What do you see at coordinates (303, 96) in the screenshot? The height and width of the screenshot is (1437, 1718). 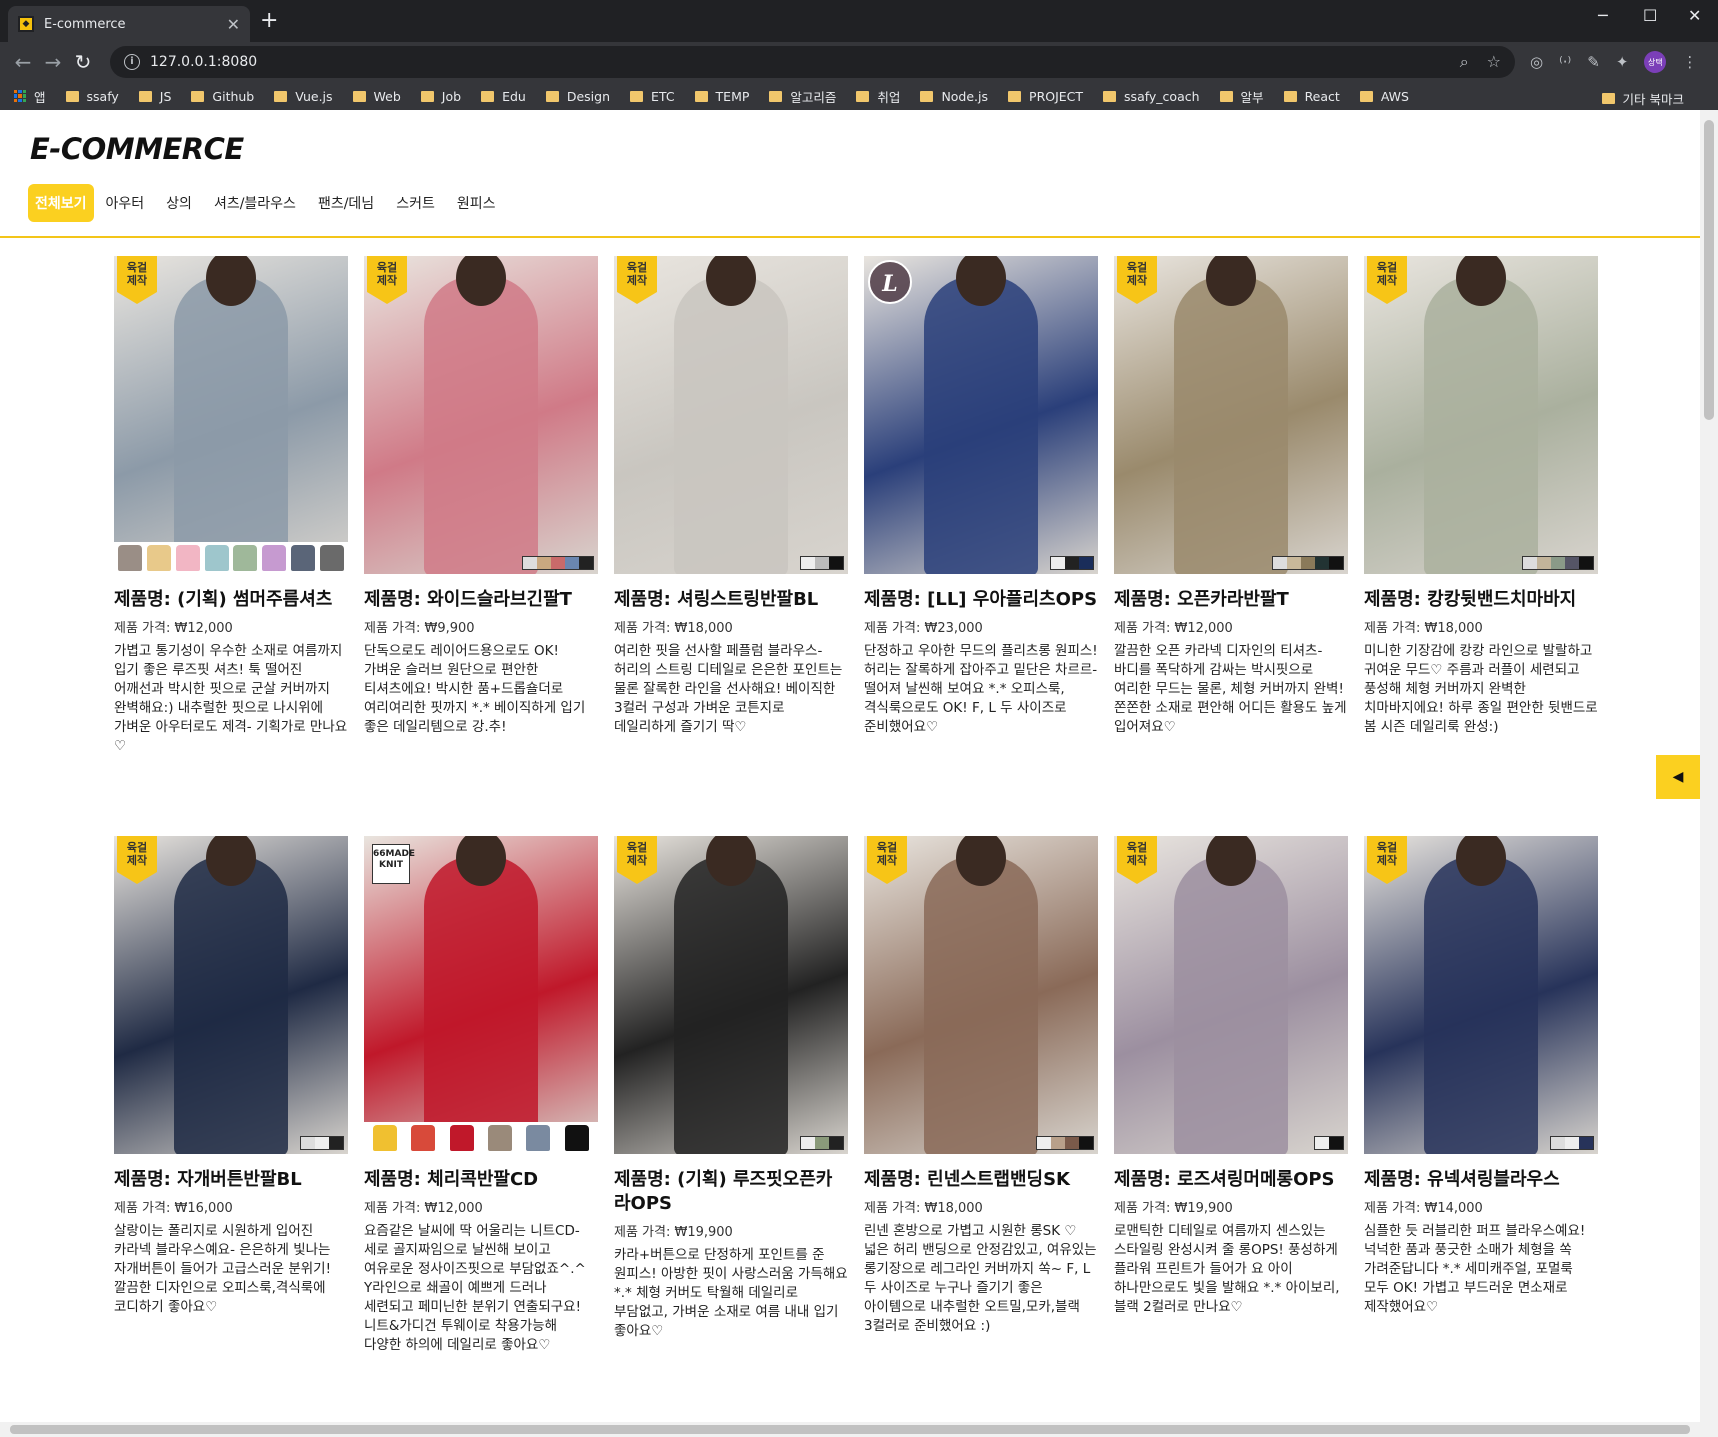 I see `bookmark-folder: Vue.js` at bounding box center [303, 96].